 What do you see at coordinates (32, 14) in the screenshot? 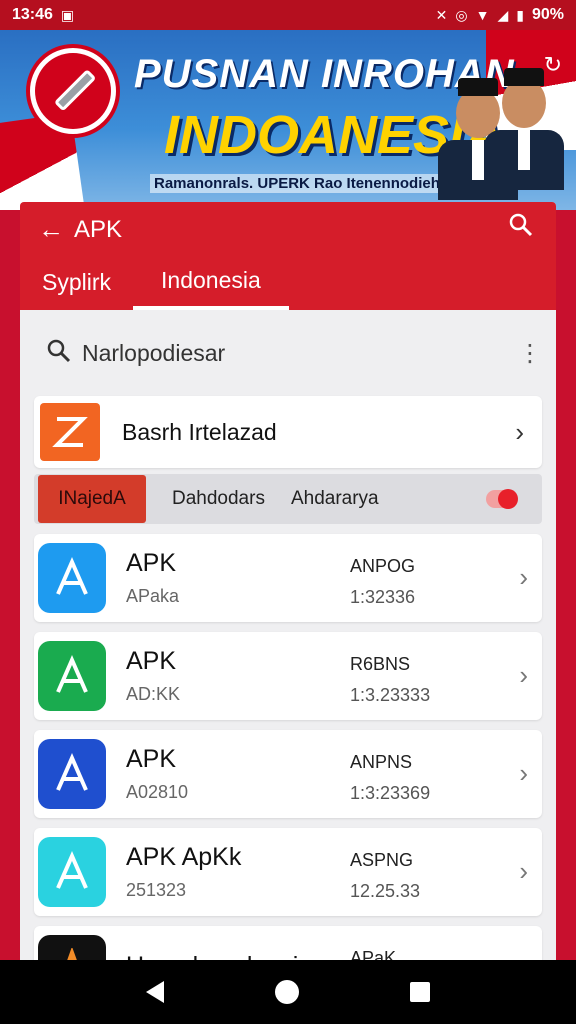
I see `status-time: 13:46` at bounding box center [32, 14].